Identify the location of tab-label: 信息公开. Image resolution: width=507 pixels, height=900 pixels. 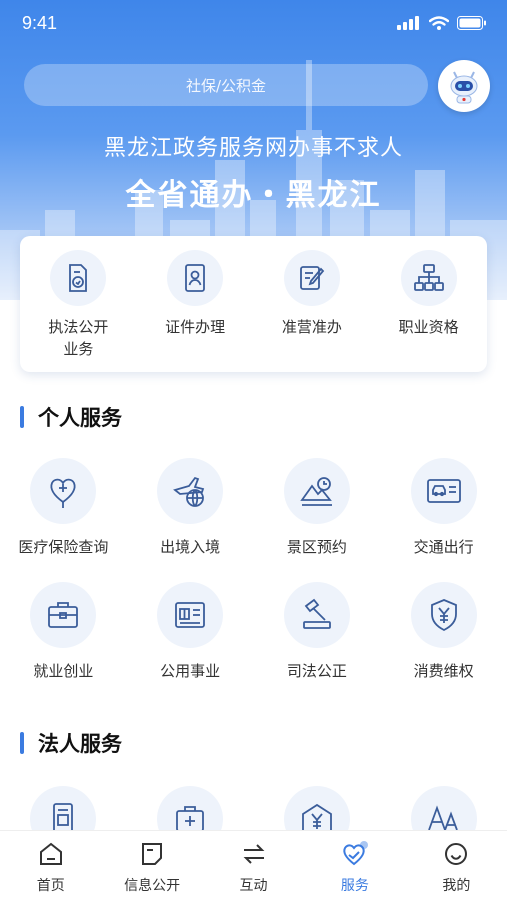
(152, 886).